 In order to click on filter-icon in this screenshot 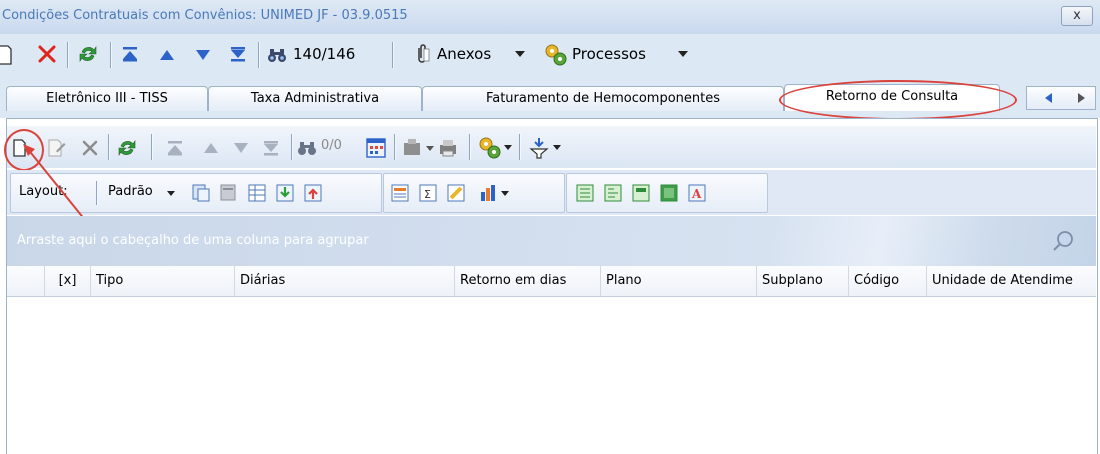, I will do `click(539, 148)`.